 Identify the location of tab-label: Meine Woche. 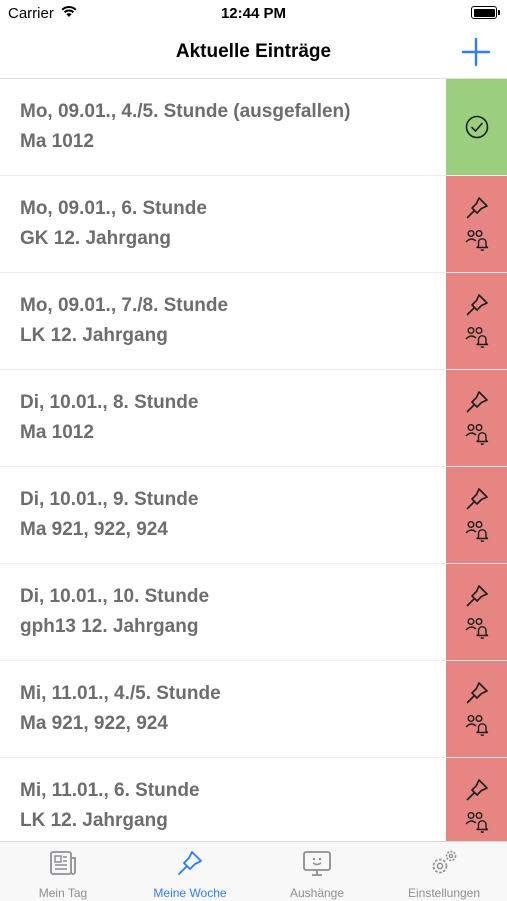
(190, 893).